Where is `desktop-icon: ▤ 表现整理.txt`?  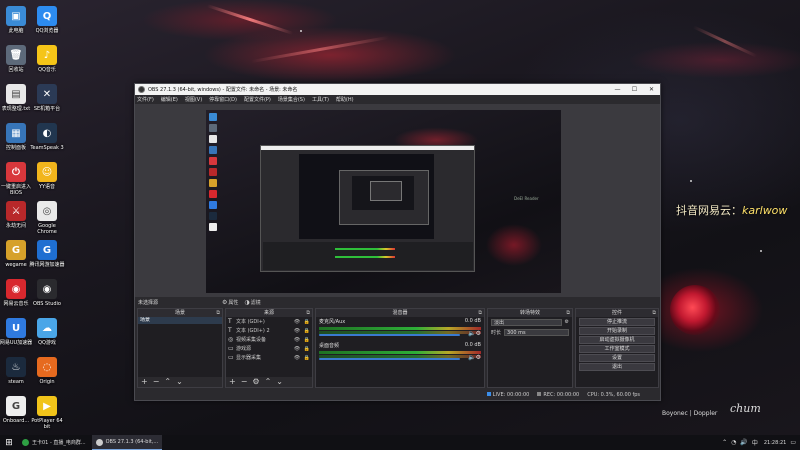 desktop-icon: ▤ 表现整理.txt is located at coordinates (16, 101).